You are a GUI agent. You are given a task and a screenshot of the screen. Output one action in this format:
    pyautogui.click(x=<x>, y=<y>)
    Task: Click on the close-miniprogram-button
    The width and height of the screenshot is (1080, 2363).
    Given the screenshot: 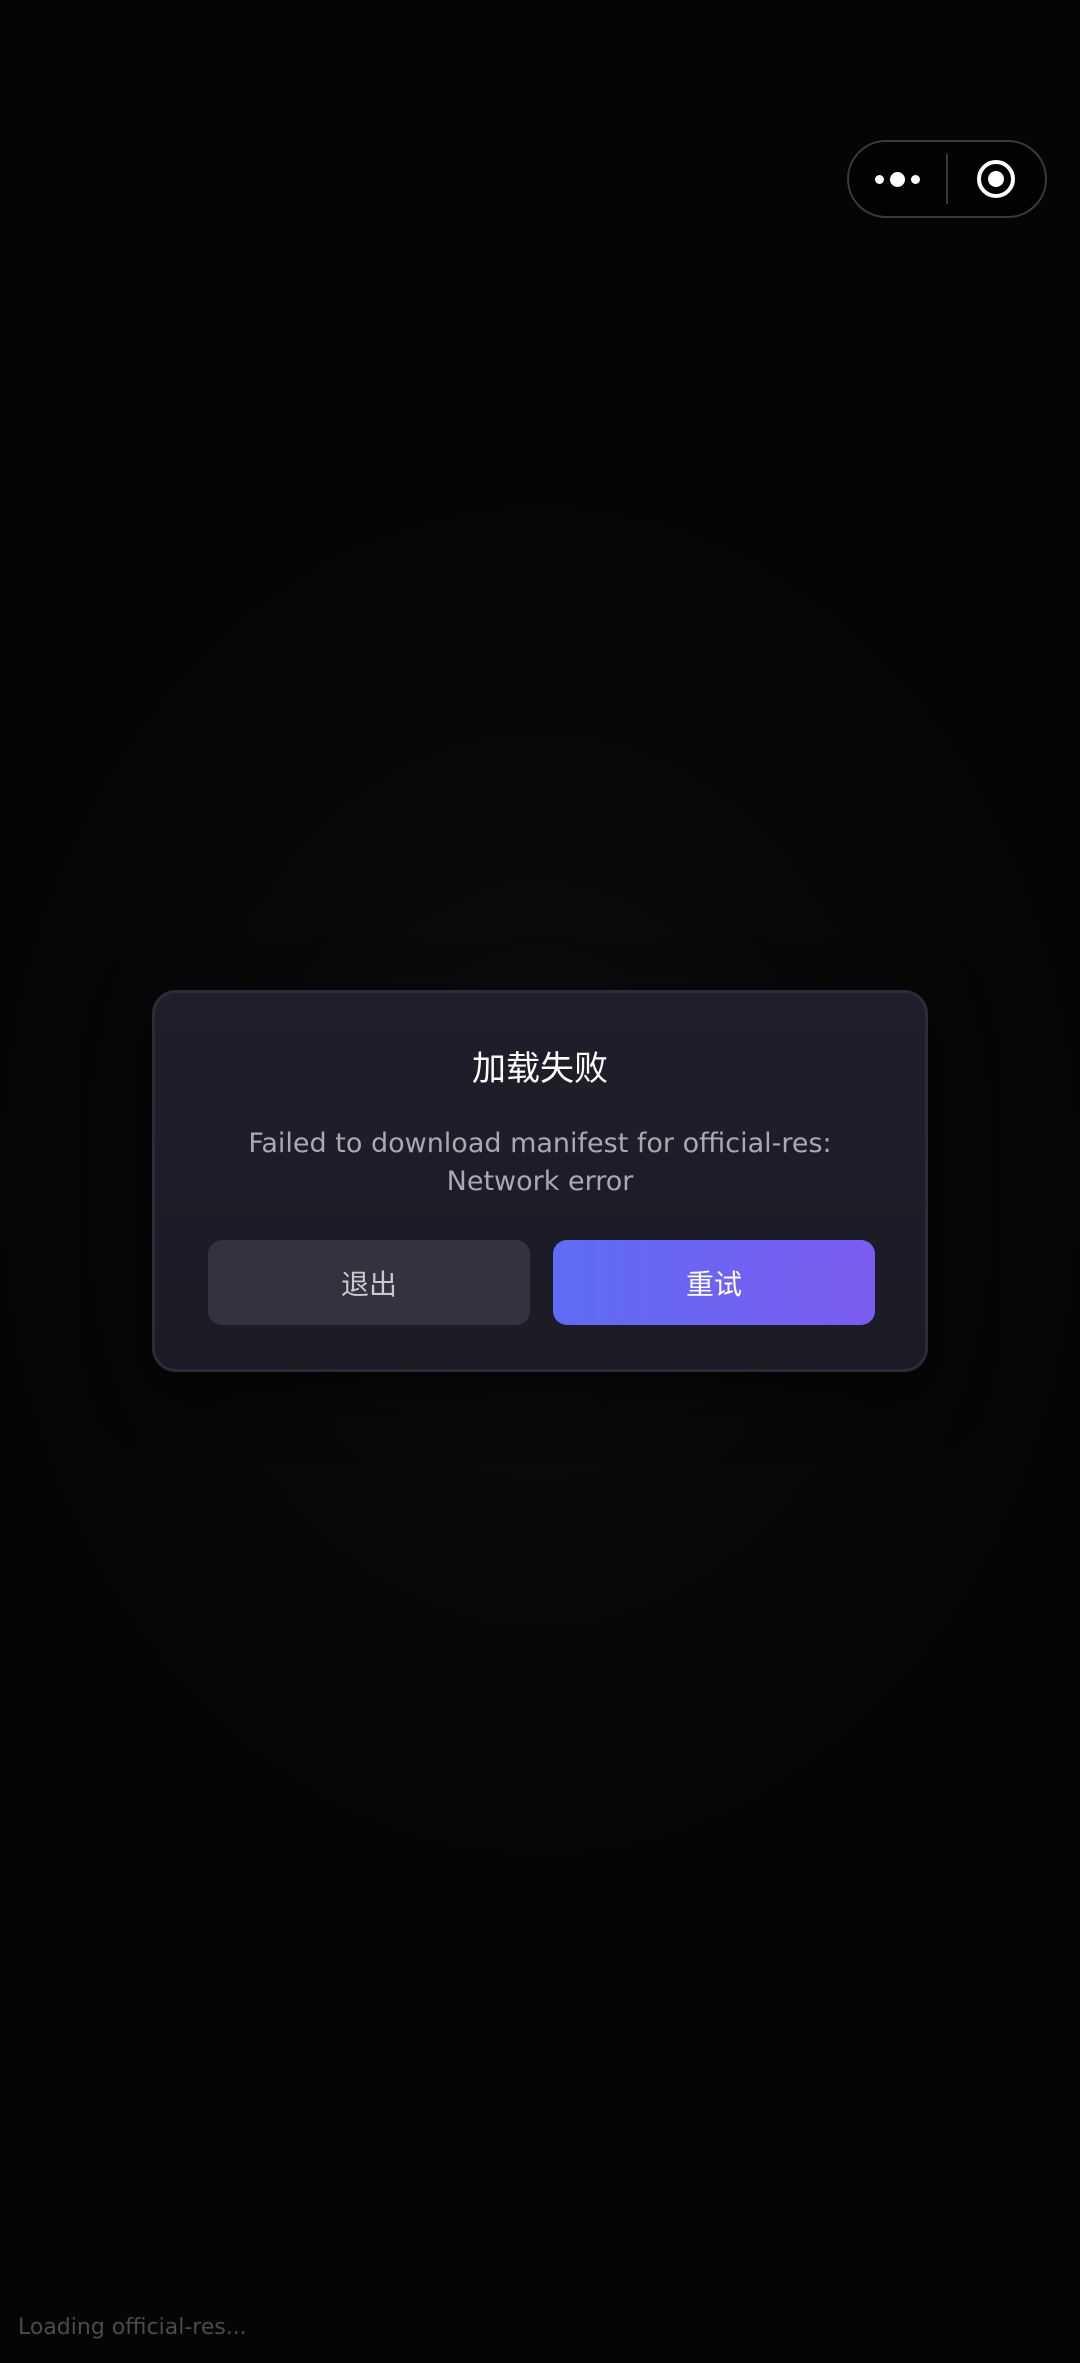 What is the action you would take?
    pyautogui.click(x=996, y=179)
    